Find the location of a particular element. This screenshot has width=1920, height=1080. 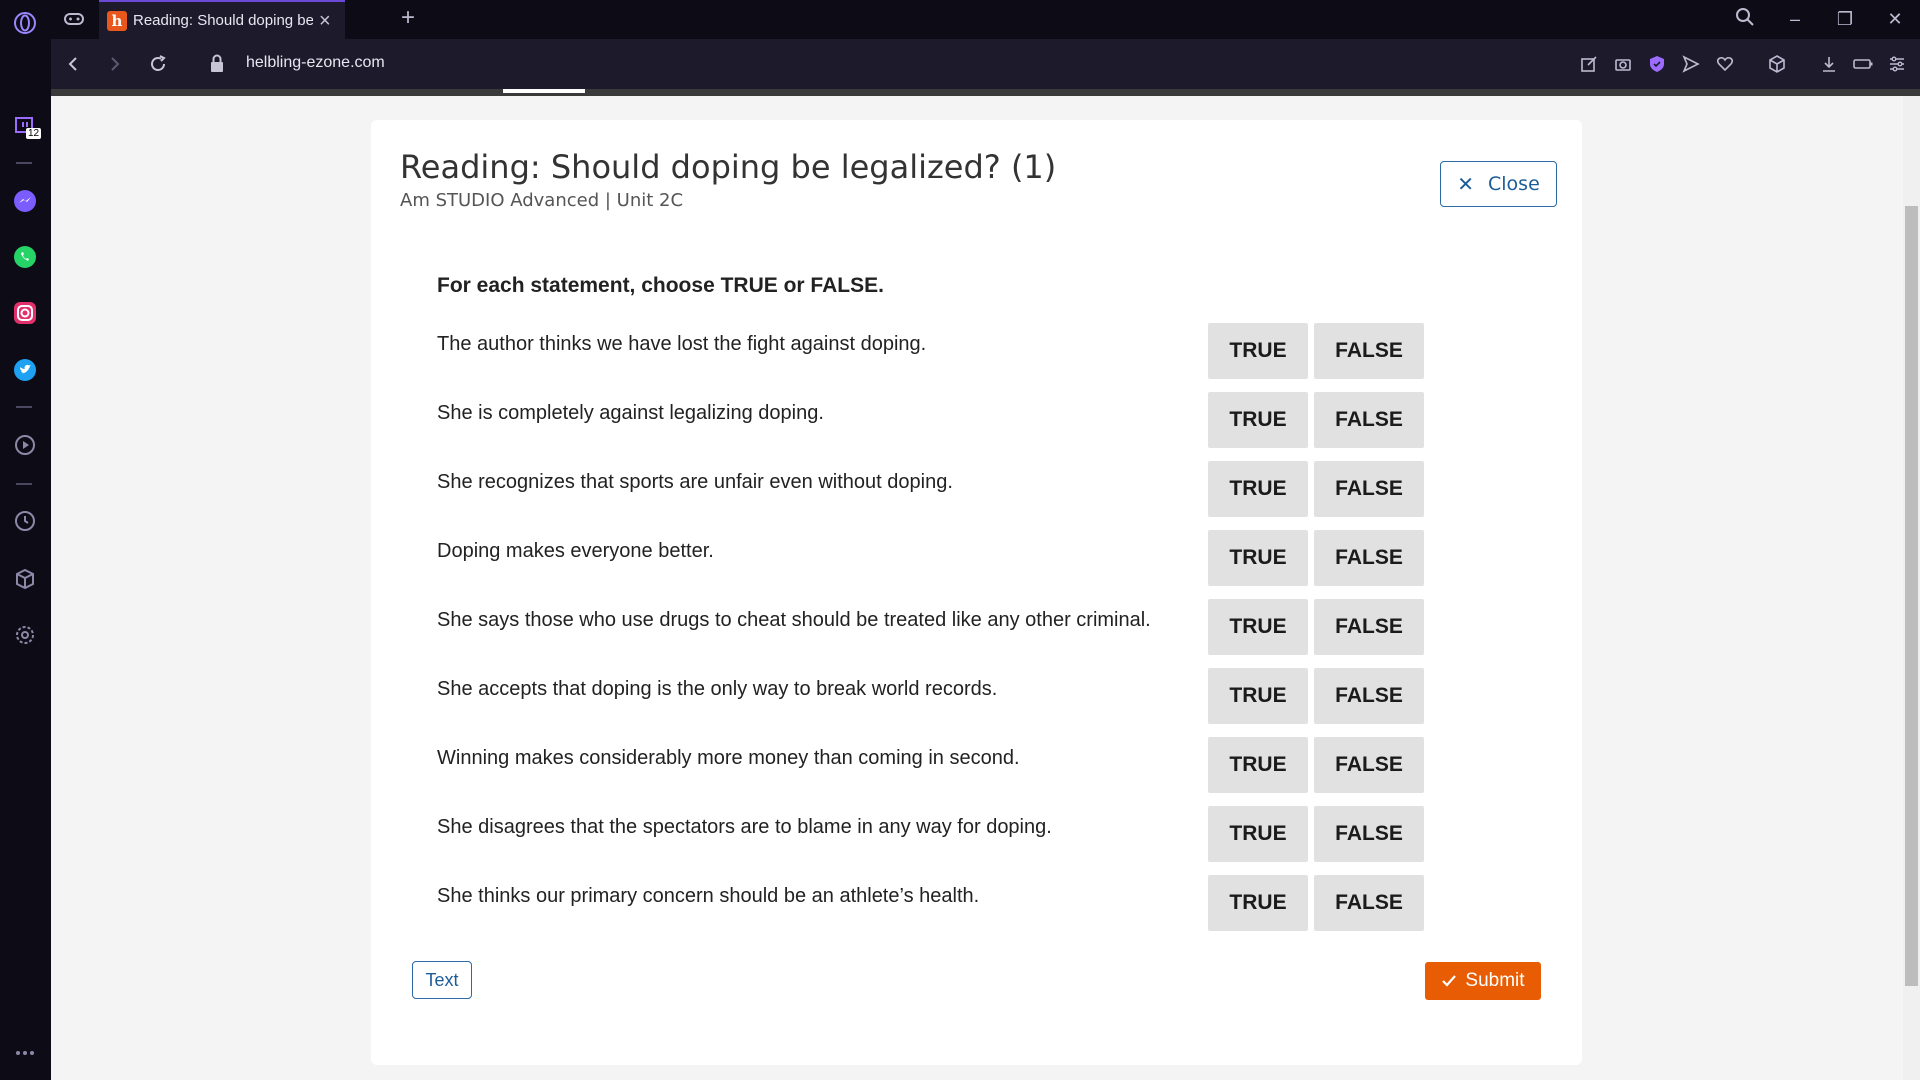

page-title: Reading: Should doping be legalized? (1) is located at coordinates (728, 167).